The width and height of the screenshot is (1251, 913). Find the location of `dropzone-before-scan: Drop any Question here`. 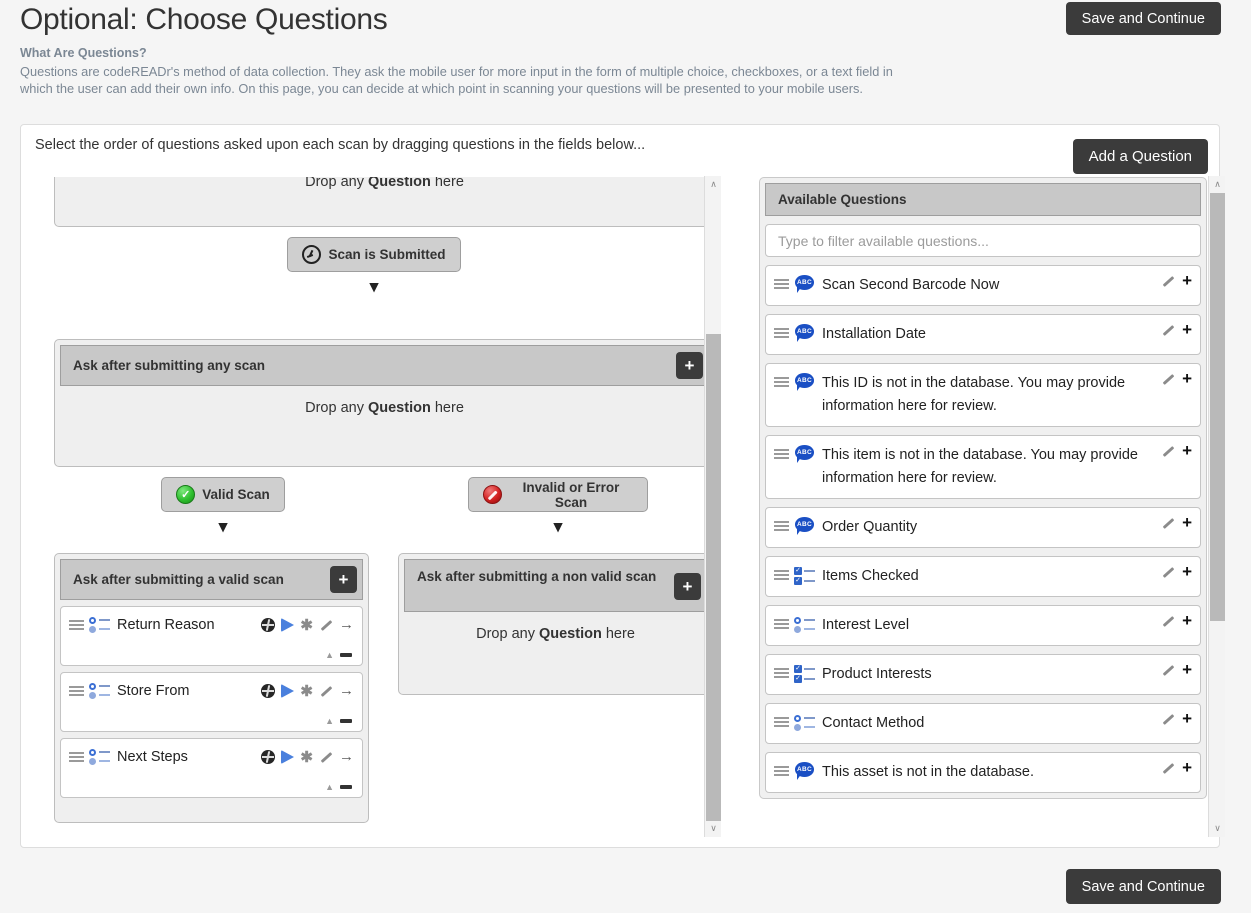

dropzone-before-scan: Drop any Question here is located at coordinates (384, 202).